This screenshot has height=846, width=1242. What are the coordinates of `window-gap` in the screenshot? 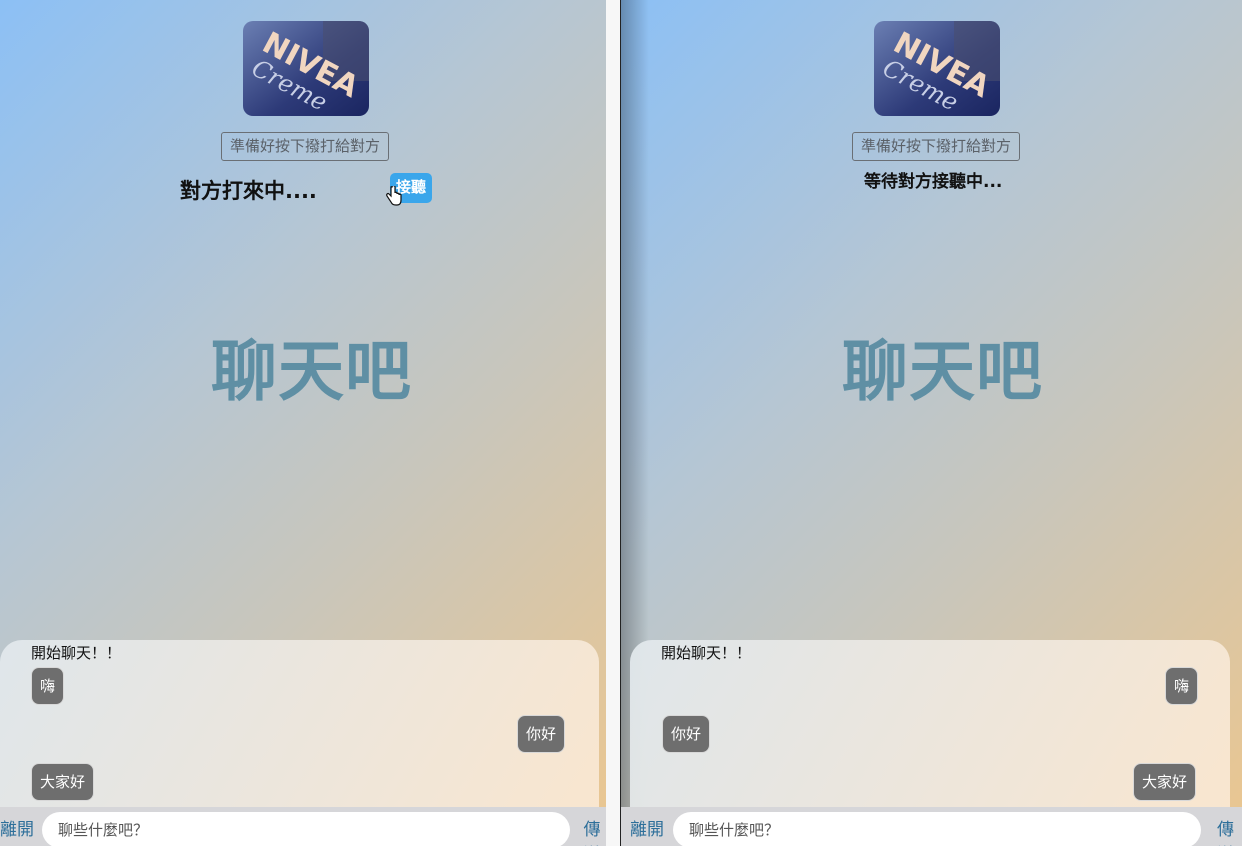 It's located at (613, 423).